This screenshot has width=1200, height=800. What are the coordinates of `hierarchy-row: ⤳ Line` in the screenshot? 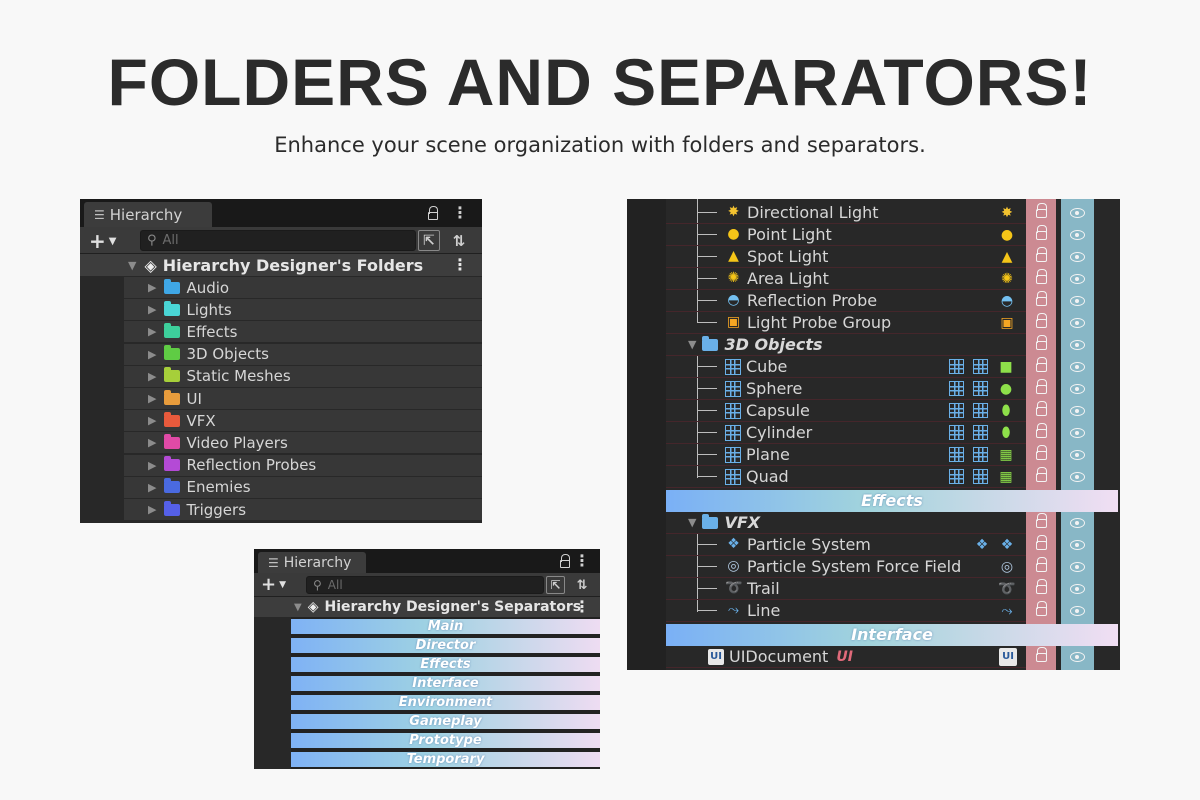 It's located at (846, 611).